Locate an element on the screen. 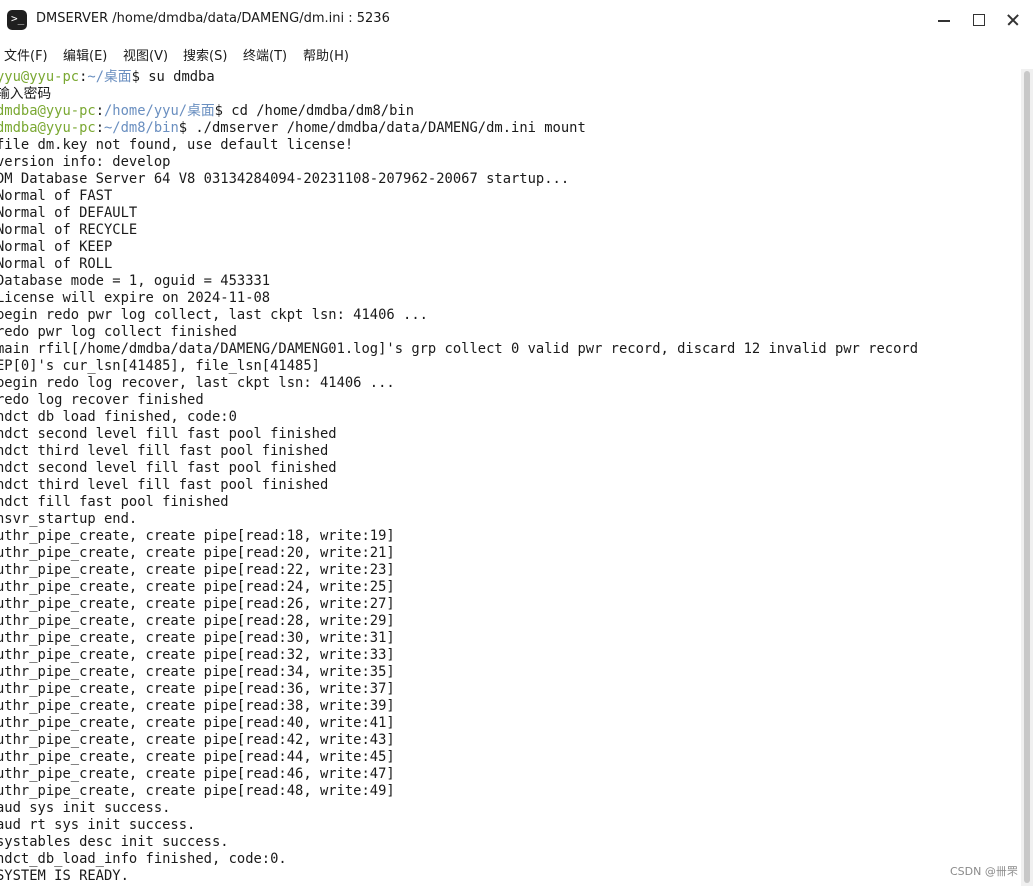  minimize-button is located at coordinates (944, 20).